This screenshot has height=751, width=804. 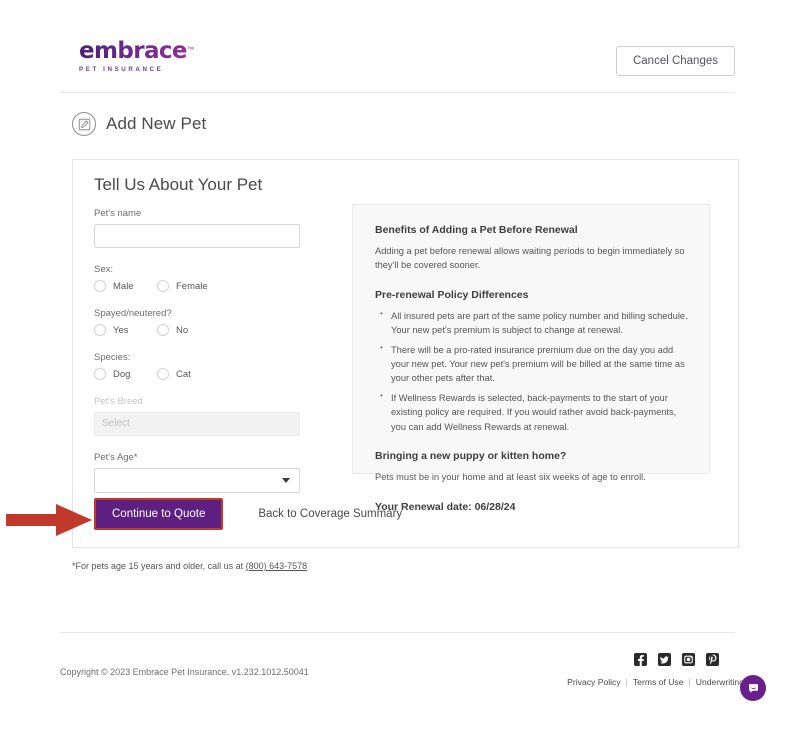 What do you see at coordinates (712, 659) in the screenshot?
I see `pinterest-icon` at bounding box center [712, 659].